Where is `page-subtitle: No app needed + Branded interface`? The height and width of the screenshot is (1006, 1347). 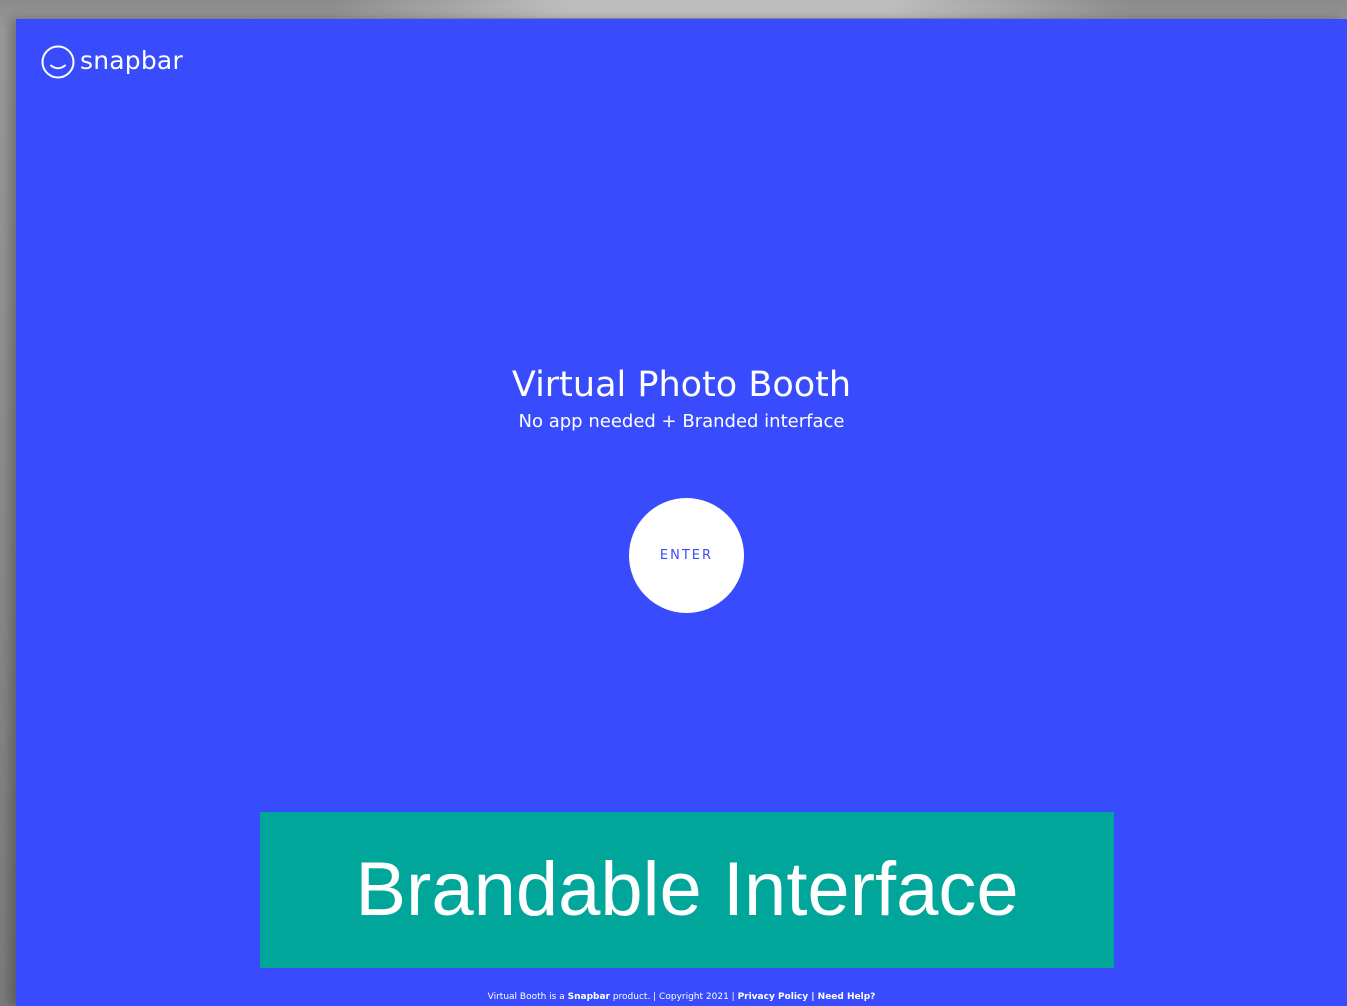
page-subtitle: No app needed + Branded interface is located at coordinates (681, 421).